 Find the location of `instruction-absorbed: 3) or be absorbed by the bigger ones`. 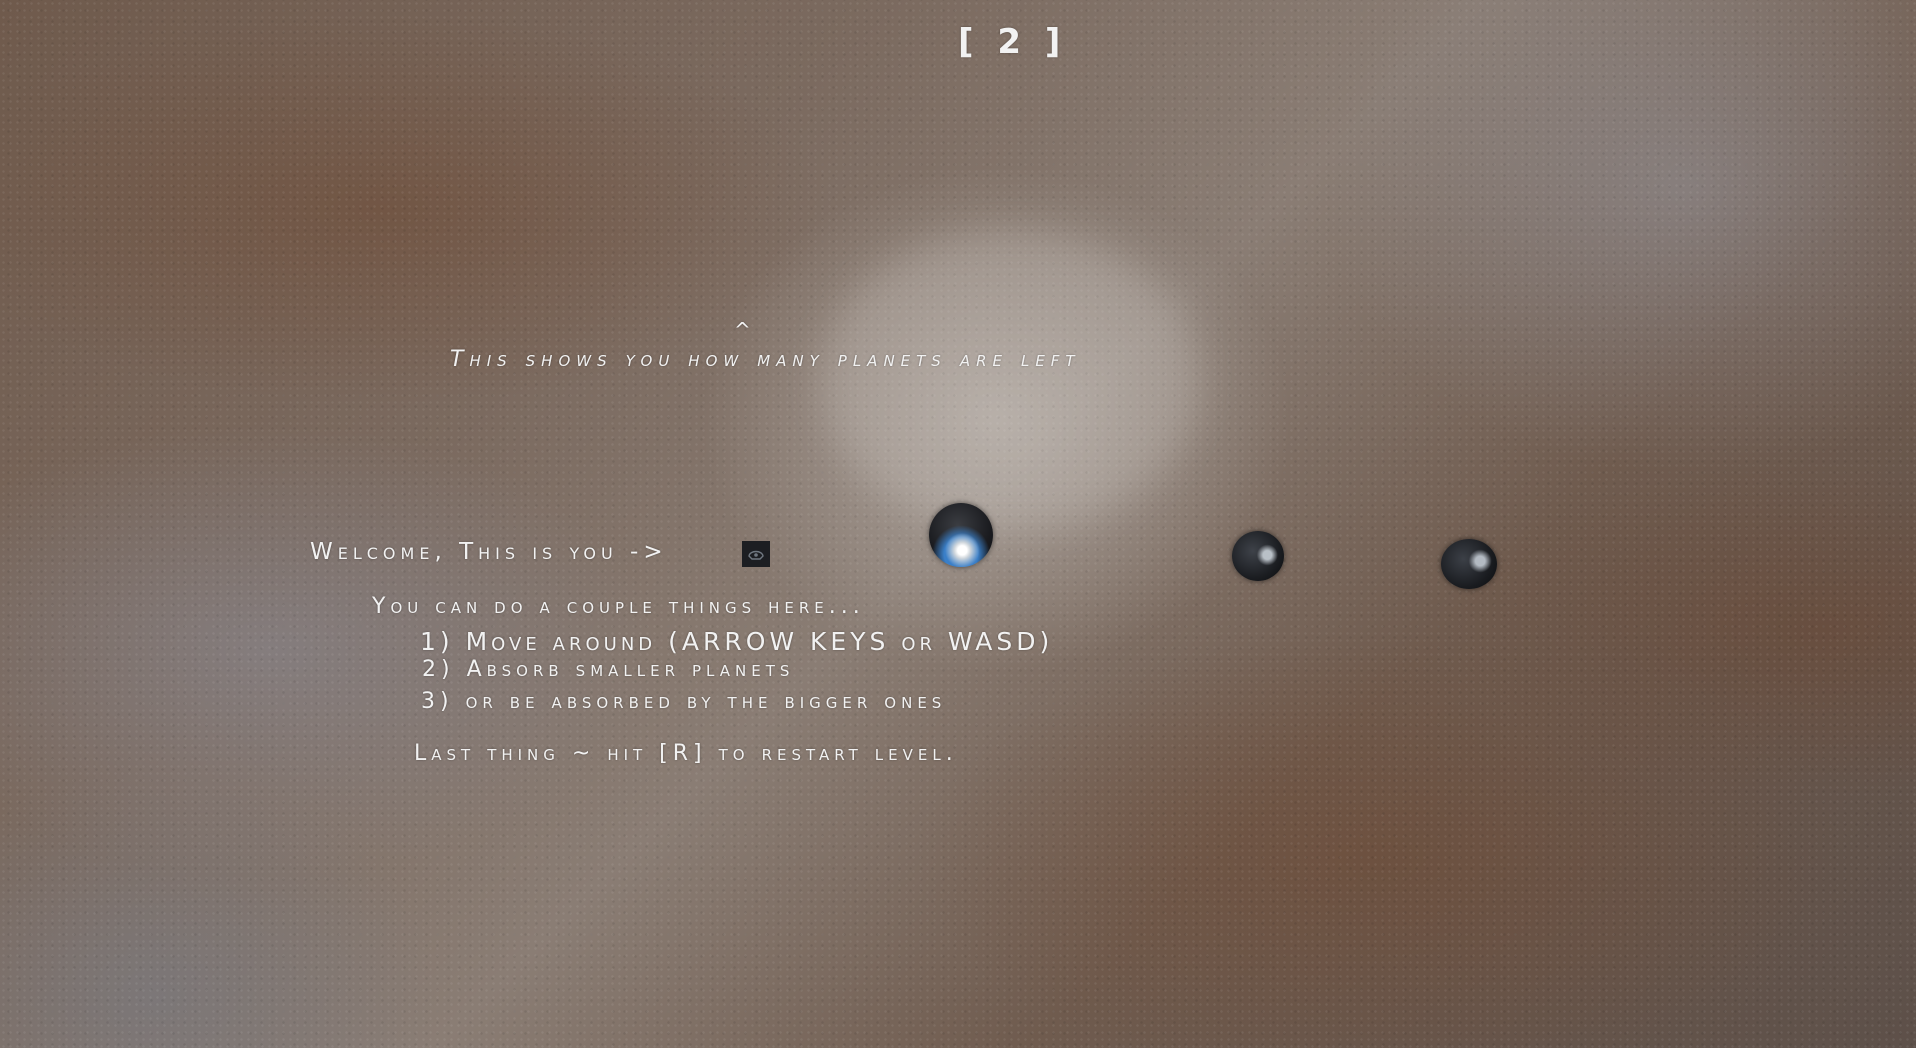

instruction-absorbed: 3) or be absorbed by the bigger ones is located at coordinates (684, 701).